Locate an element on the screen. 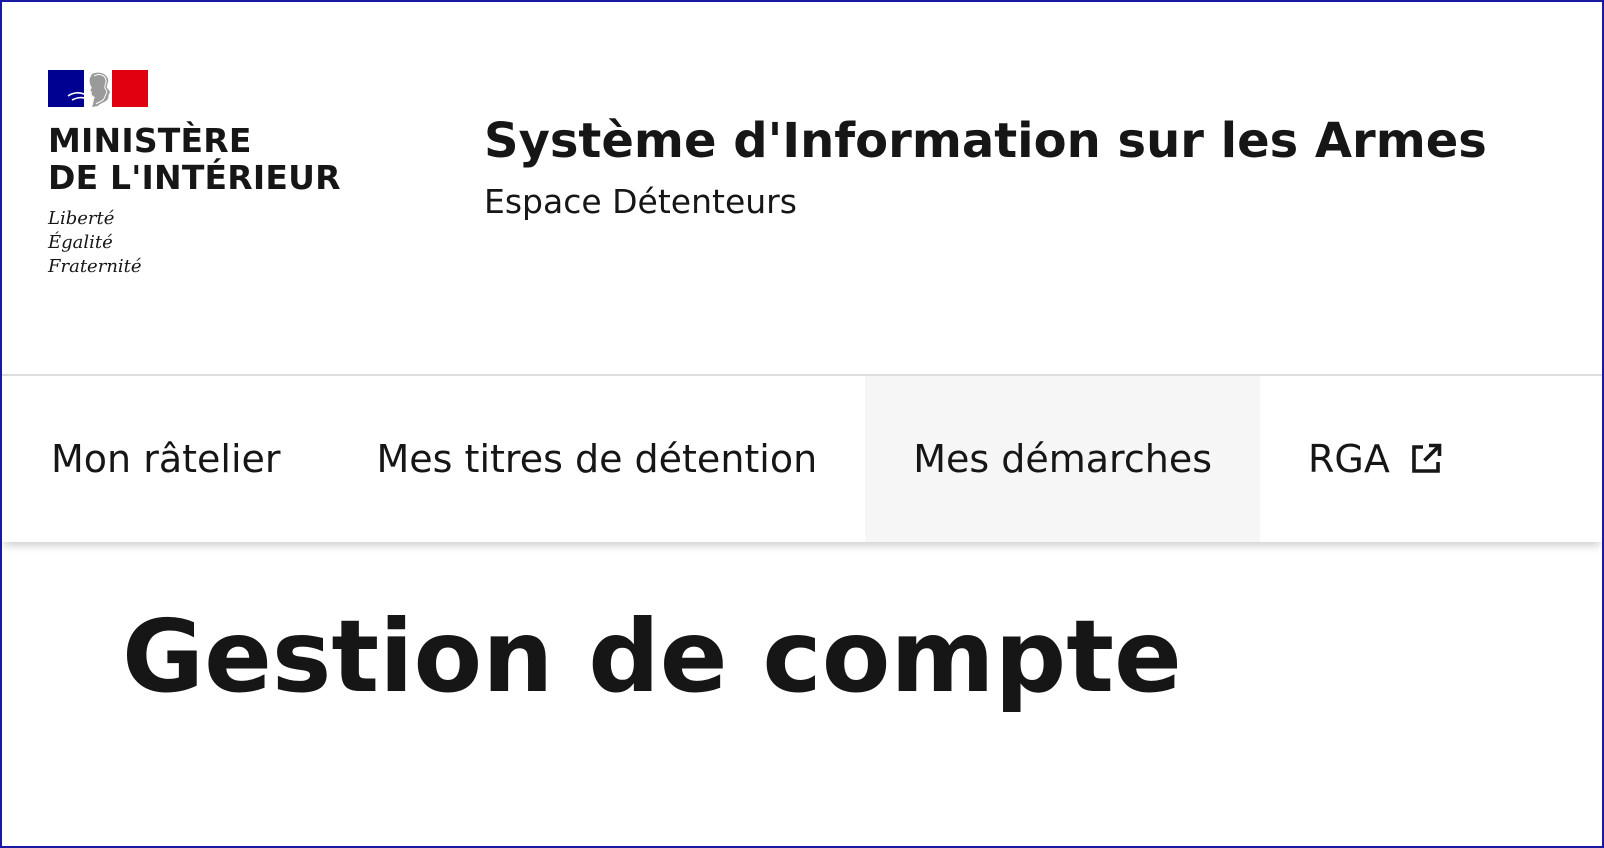 This screenshot has width=1604, height=848. nav-item-mon-ratelier: Mon râtelier is located at coordinates (165, 459).